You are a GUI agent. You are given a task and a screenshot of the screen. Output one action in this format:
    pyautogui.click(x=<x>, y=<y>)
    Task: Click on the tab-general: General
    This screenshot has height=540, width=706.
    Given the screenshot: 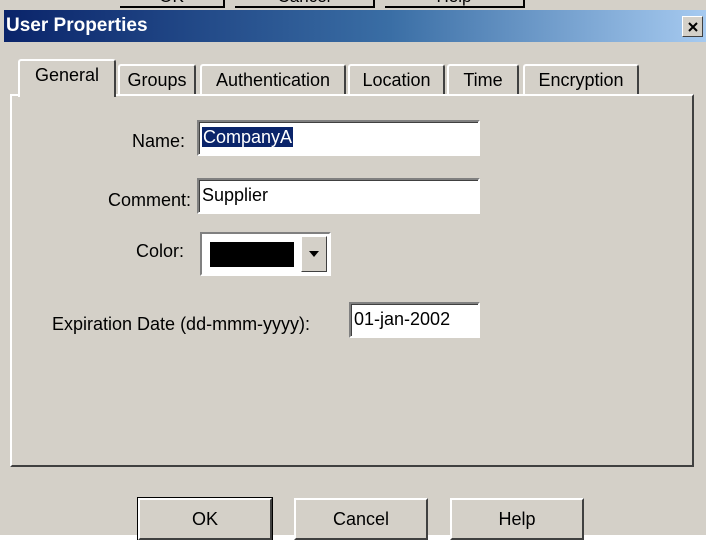 What is the action you would take?
    pyautogui.click(x=67, y=78)
    